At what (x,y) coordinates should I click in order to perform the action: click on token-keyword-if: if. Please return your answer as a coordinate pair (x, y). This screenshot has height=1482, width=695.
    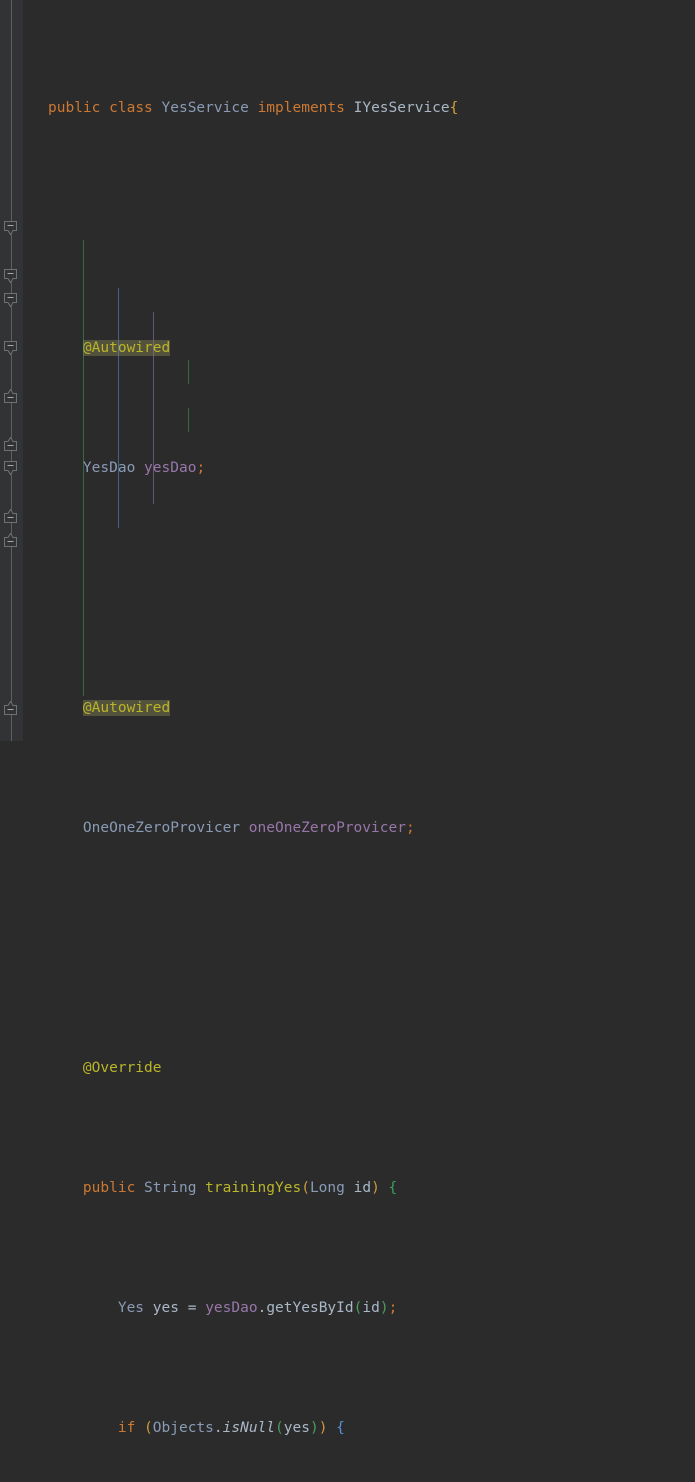
    Looking at the image, I should click on (126, 1428).